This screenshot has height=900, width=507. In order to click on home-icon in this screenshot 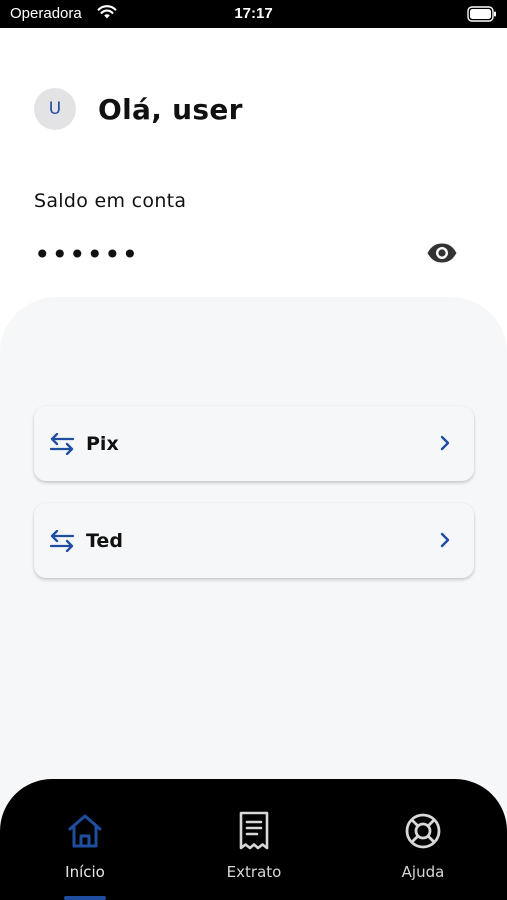, I will do `click(85, 831)`.